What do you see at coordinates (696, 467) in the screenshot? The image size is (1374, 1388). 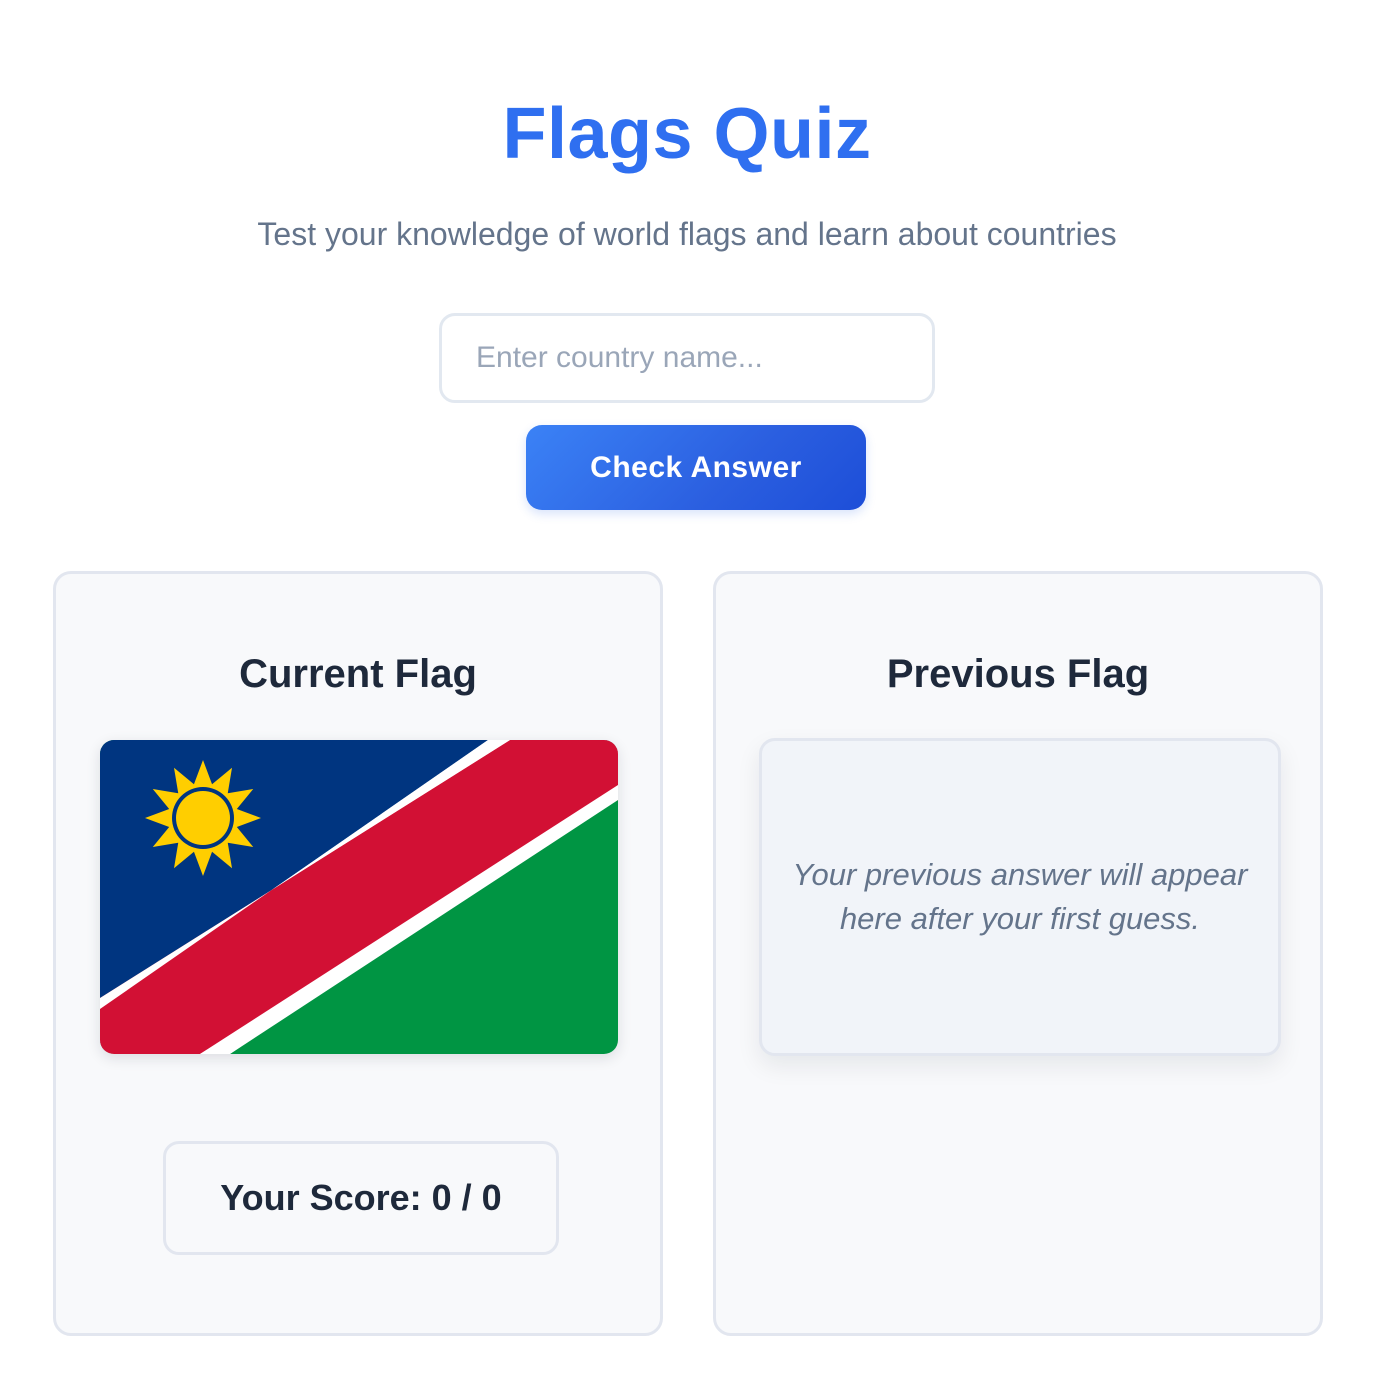 I see `check-answer-button: Check Answer` at bounding box center [696, 467].